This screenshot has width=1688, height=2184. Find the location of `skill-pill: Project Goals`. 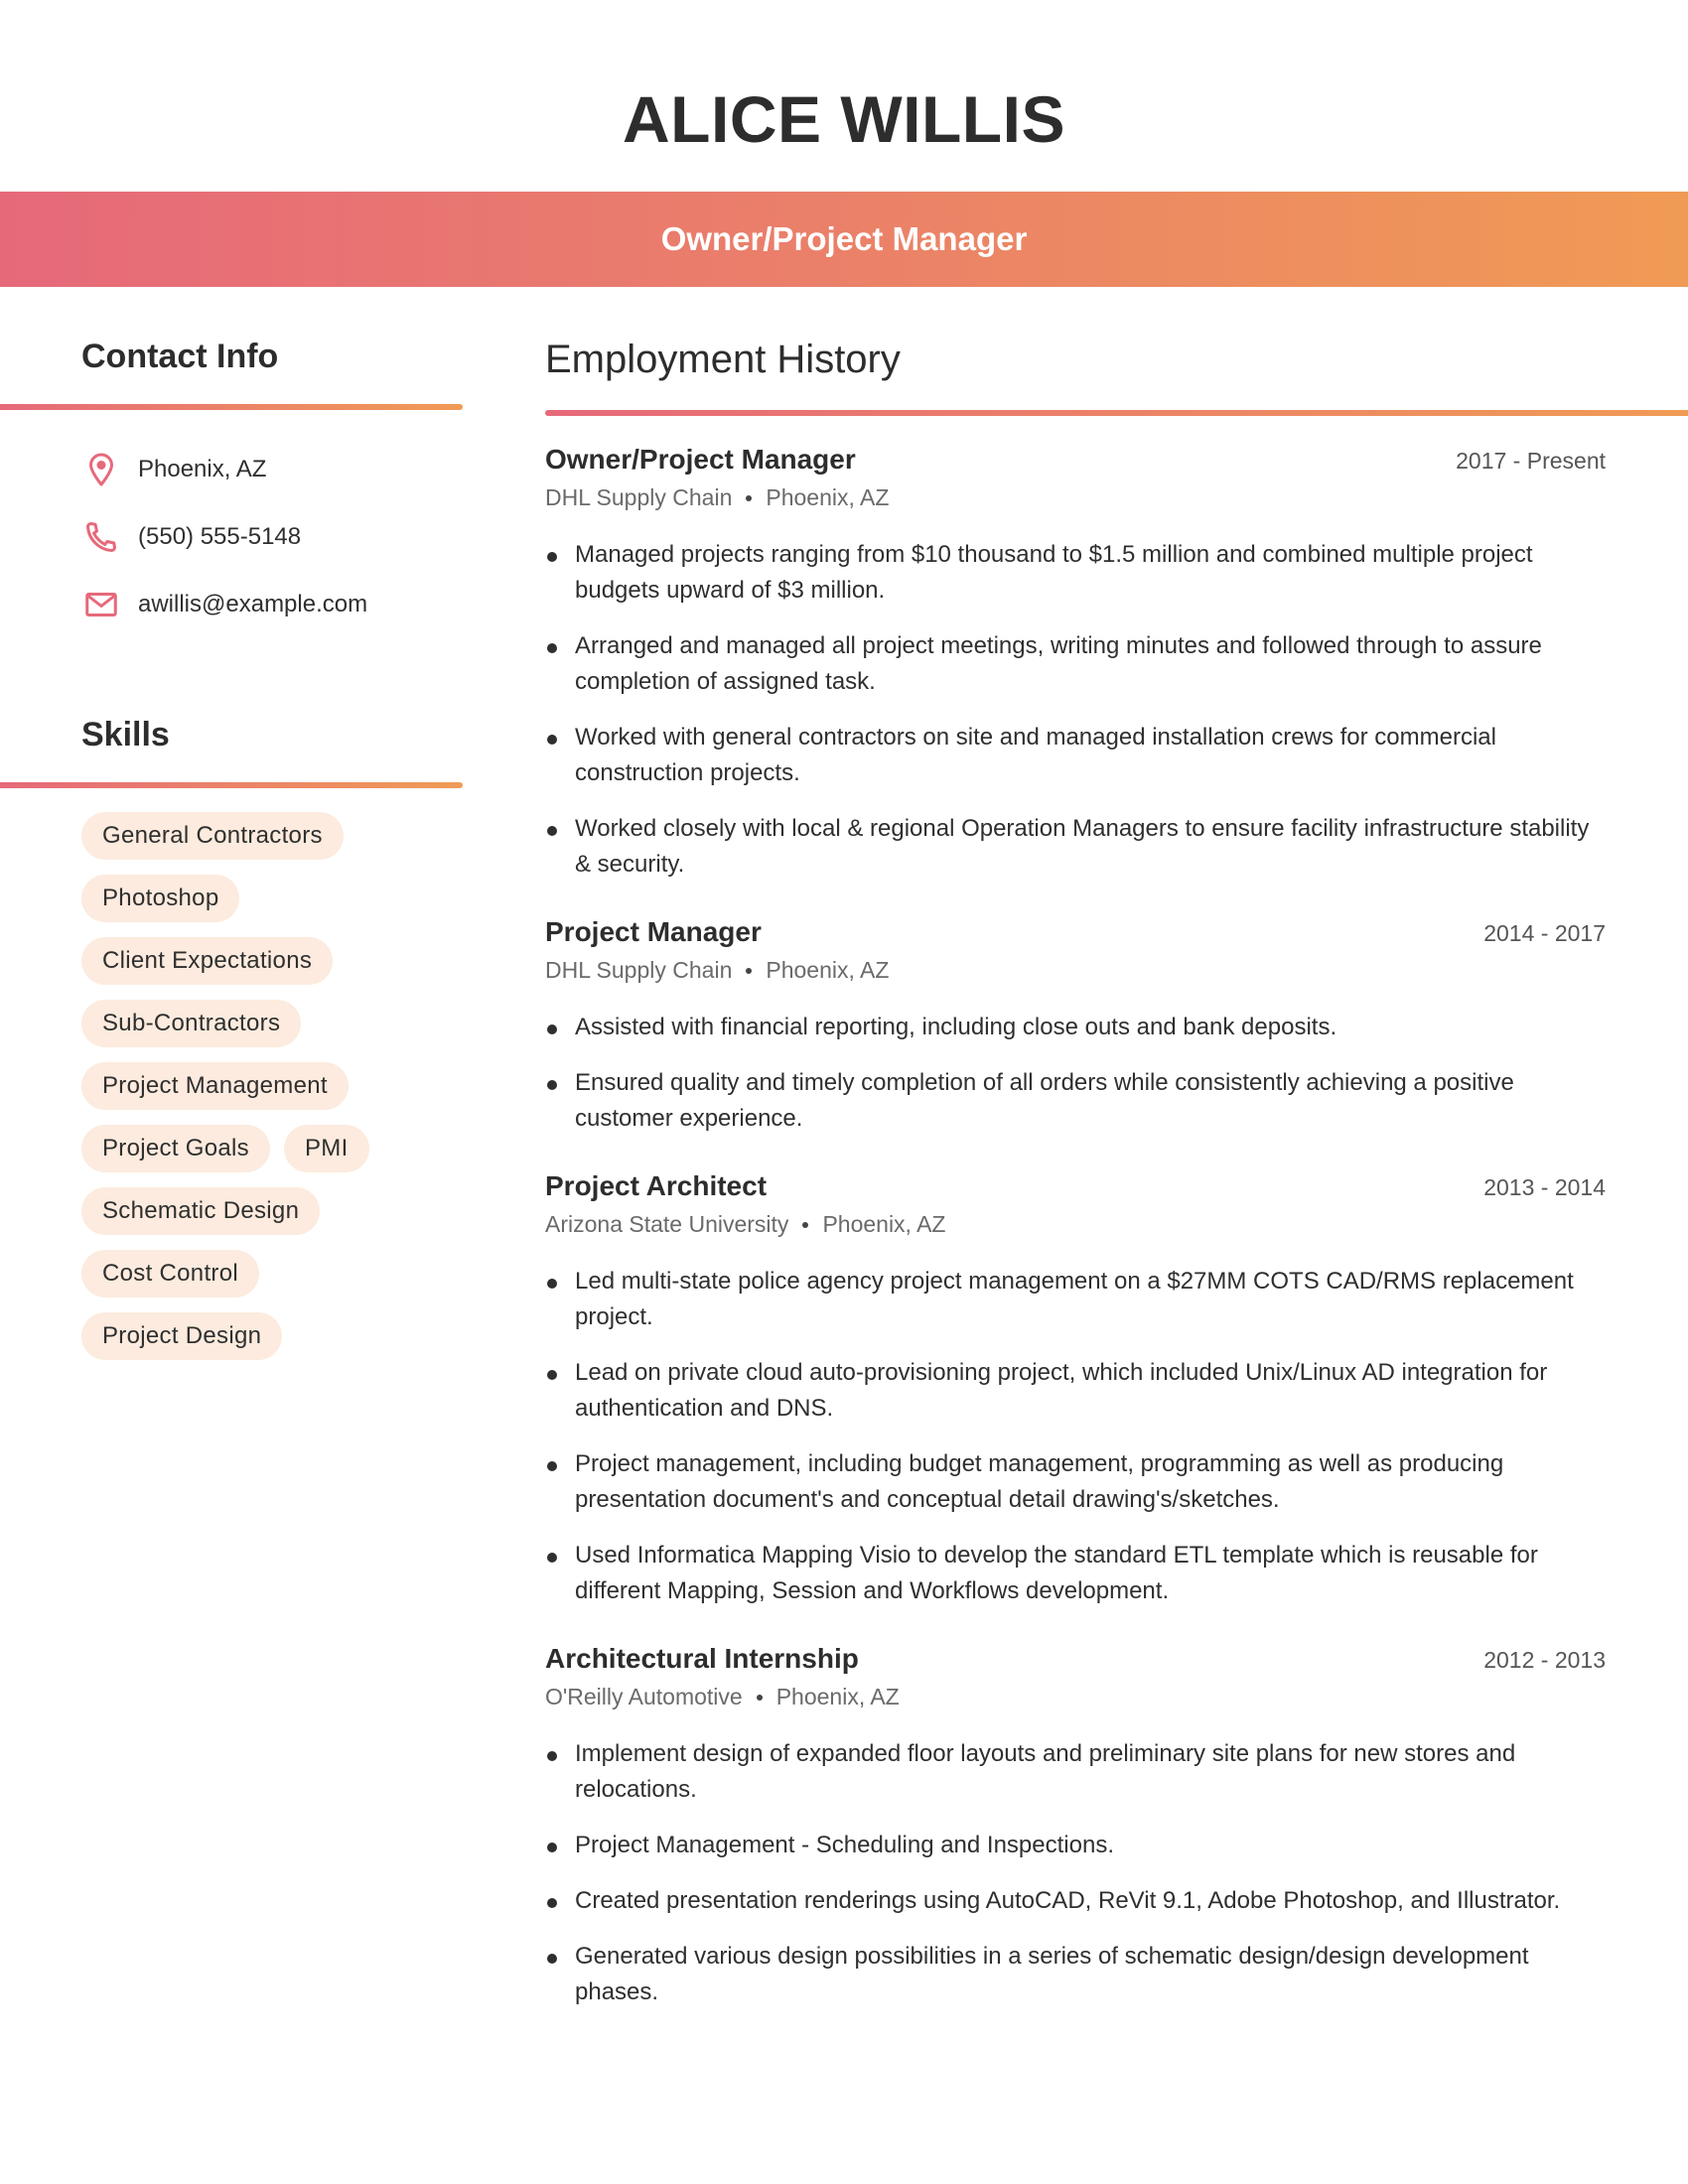

skill-pill: Project Goals is located at coordinates (175, 1148).